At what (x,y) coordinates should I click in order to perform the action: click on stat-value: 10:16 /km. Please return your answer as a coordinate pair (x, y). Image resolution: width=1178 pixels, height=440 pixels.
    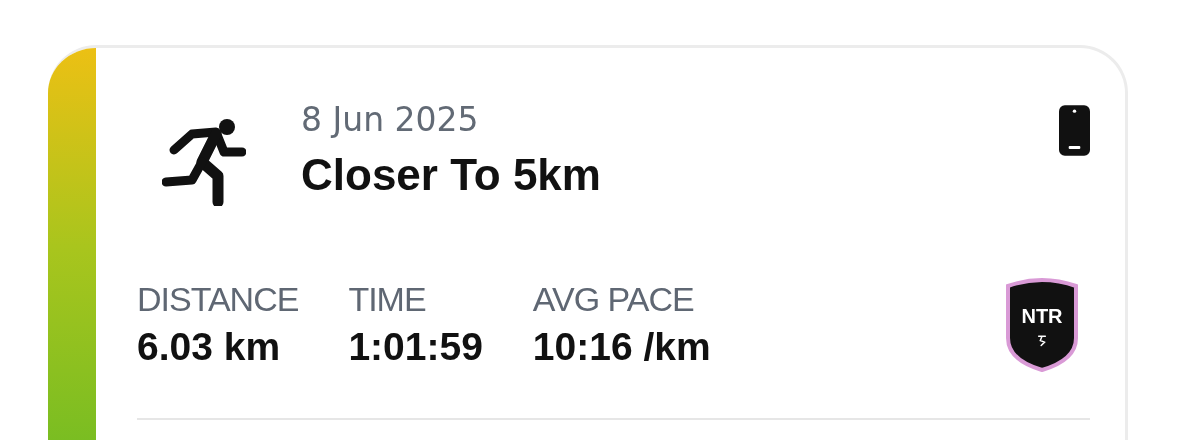
    Looking at the image, I should click on (621, 346).